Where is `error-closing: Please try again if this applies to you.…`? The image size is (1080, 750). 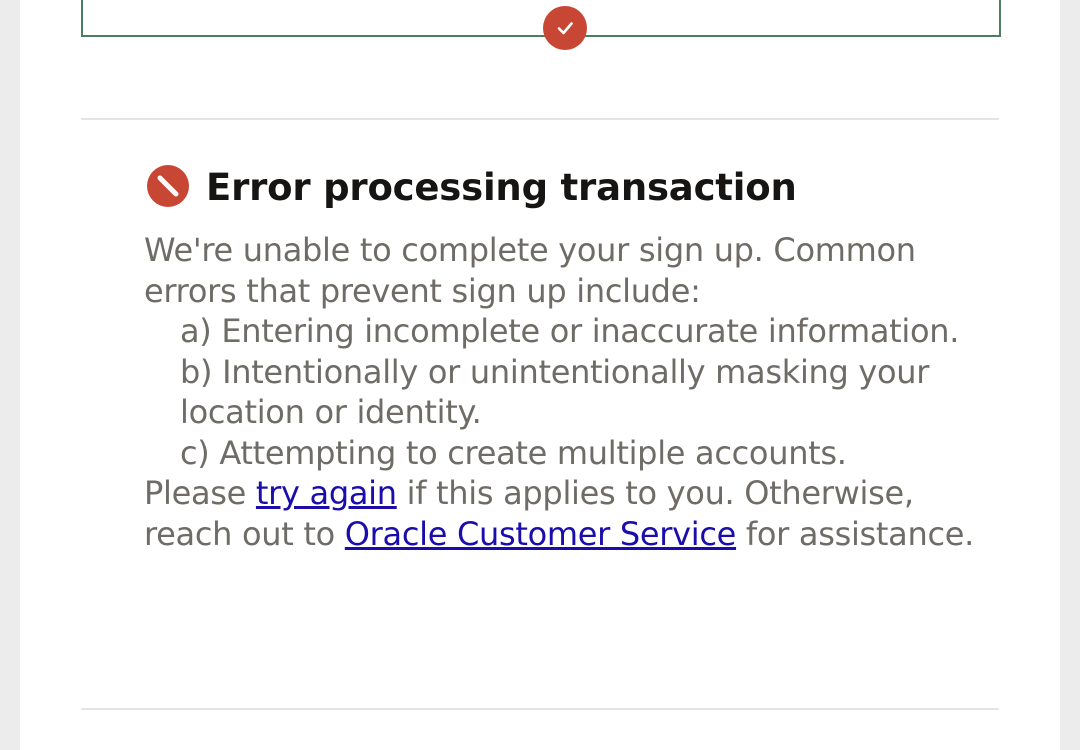 error-closing: Please try again if this applies to you.… is located at coordinates (574, 513).